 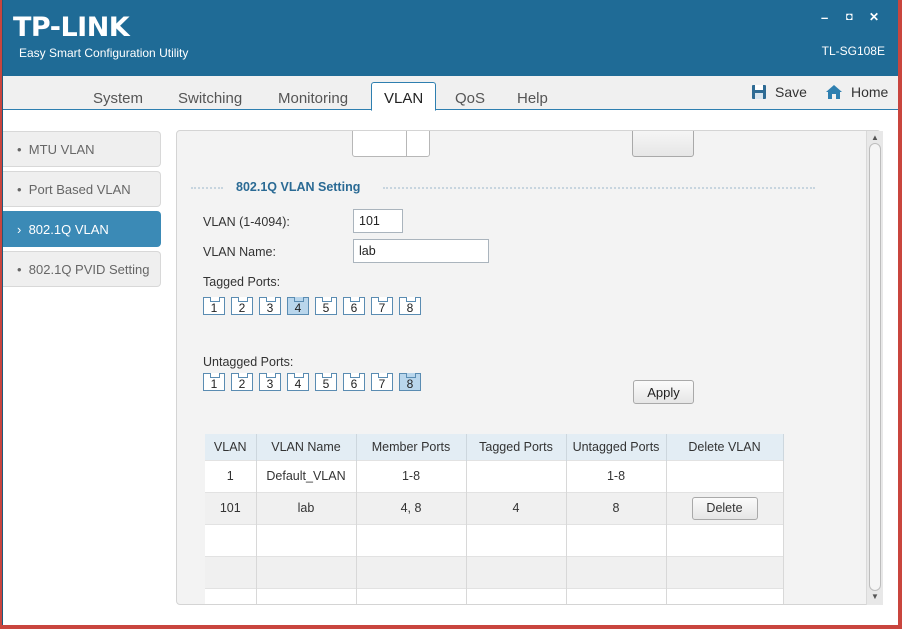 What do you see at coordinates (270, 306) in the screenshot?
I see `tagged-port-3: 3` at bounding box center [270, 306].